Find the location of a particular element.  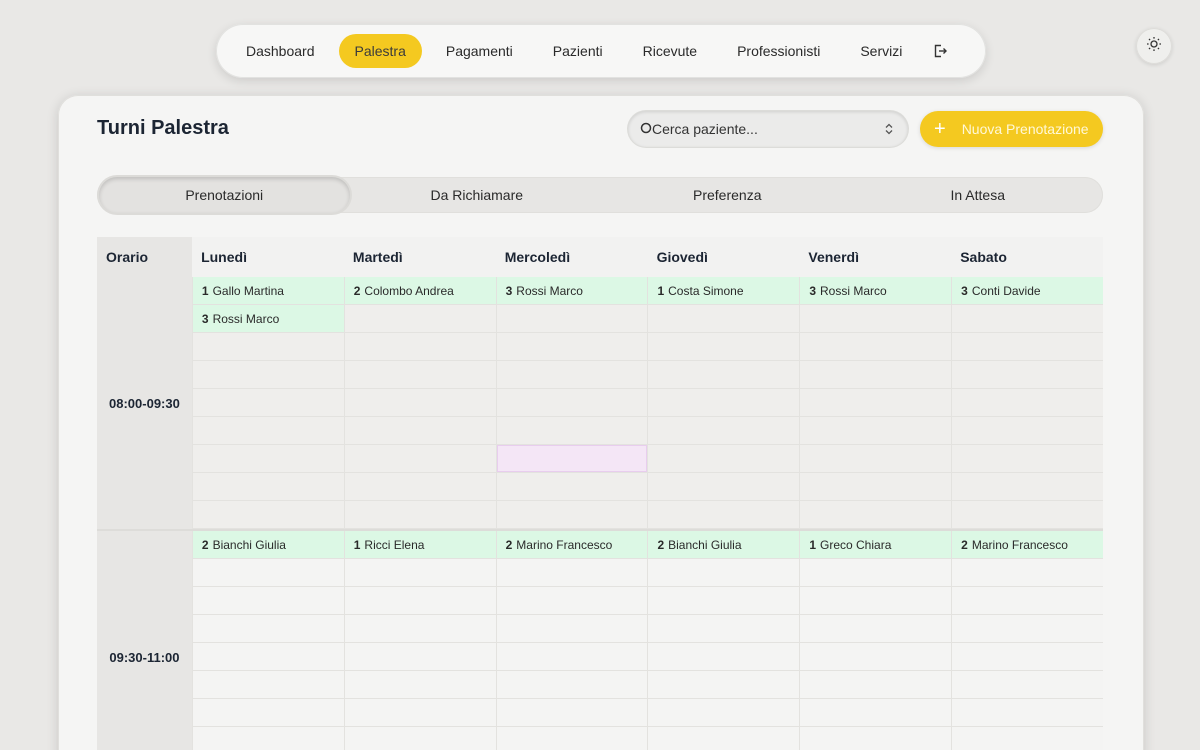

booking-entry: 2 Colombo Andrea is located at coordinates (420, 291).